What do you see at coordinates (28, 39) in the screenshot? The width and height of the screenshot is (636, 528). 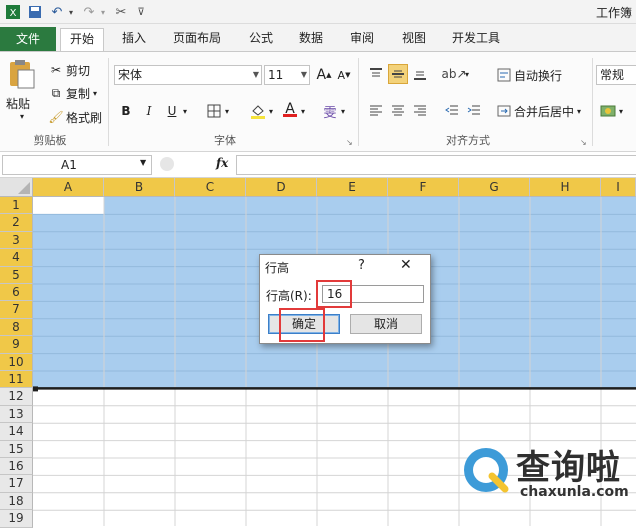 I see `tab-file: 文件` at bounding box center [28, 39].